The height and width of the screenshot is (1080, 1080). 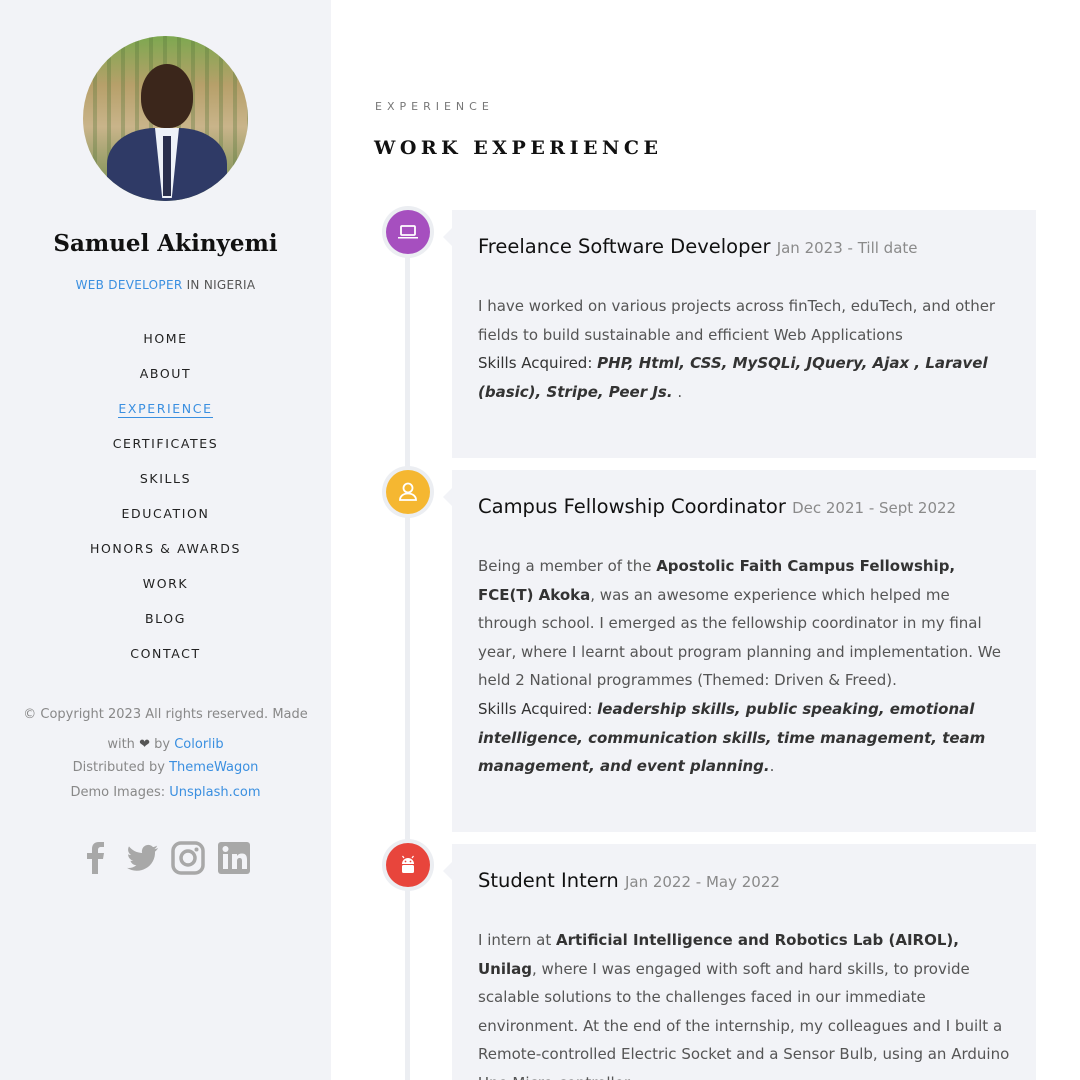 I want to click on android-icon, so click(x=408, y=864).